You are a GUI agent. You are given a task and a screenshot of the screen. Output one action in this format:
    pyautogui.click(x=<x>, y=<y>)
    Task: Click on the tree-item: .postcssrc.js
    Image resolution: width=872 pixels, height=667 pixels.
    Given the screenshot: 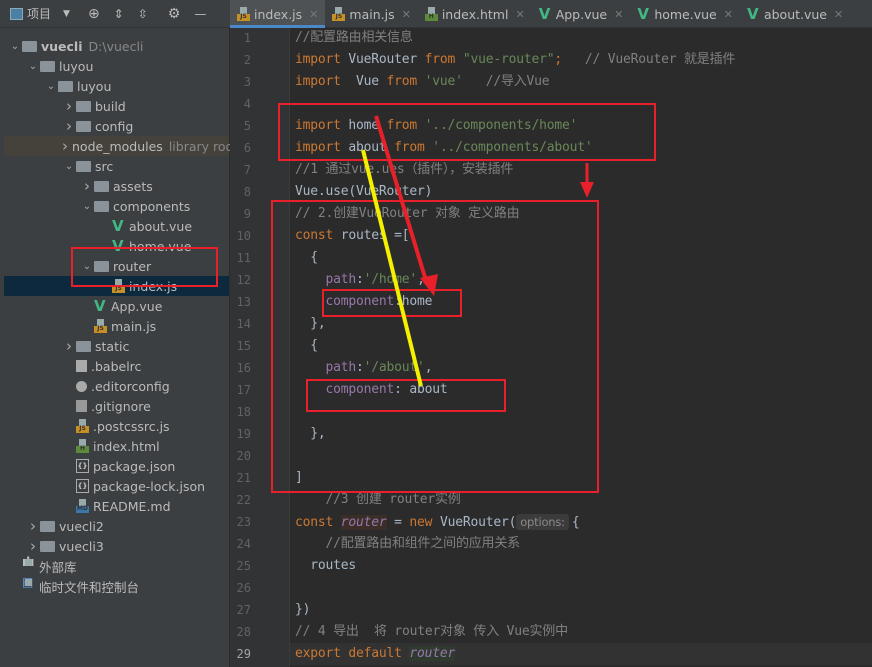 What is the action you would take?
    pyautogui.click(x=116, y=426)
    